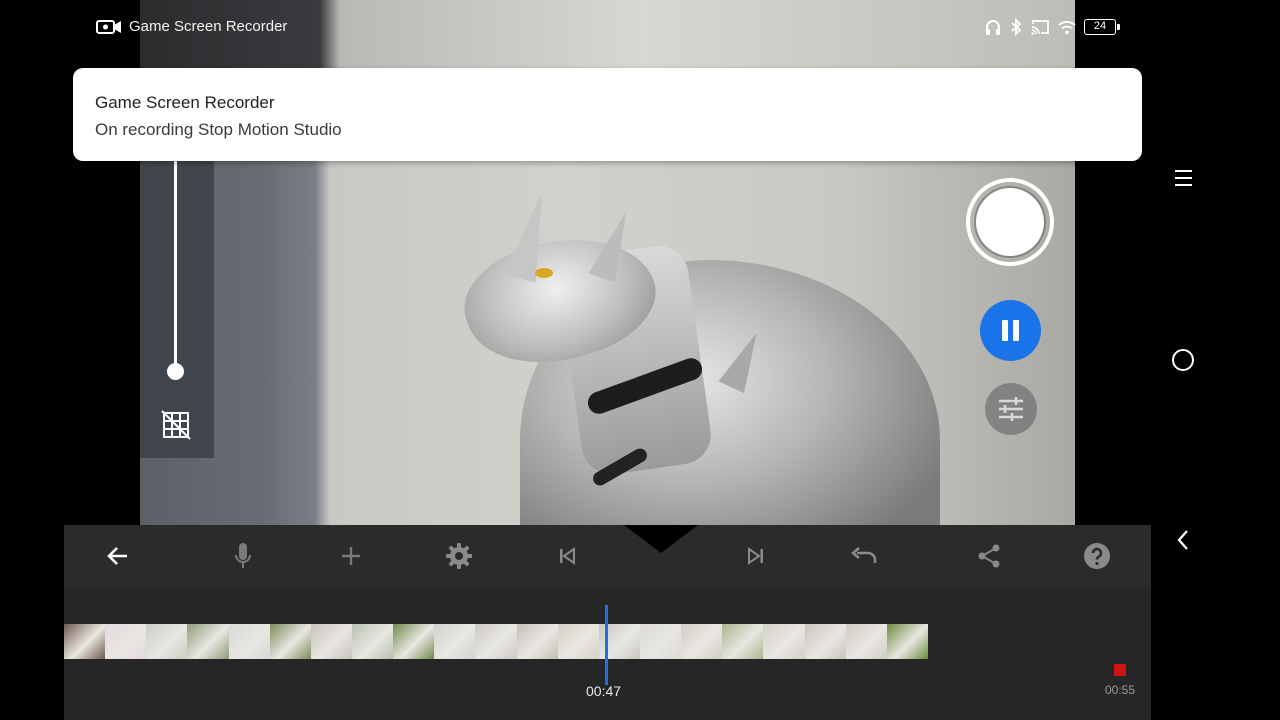 The image size is (1280, 720). Describe the element at coordinates (604, 691) in the screenshot. I see `current-time: 00:47` at that location.